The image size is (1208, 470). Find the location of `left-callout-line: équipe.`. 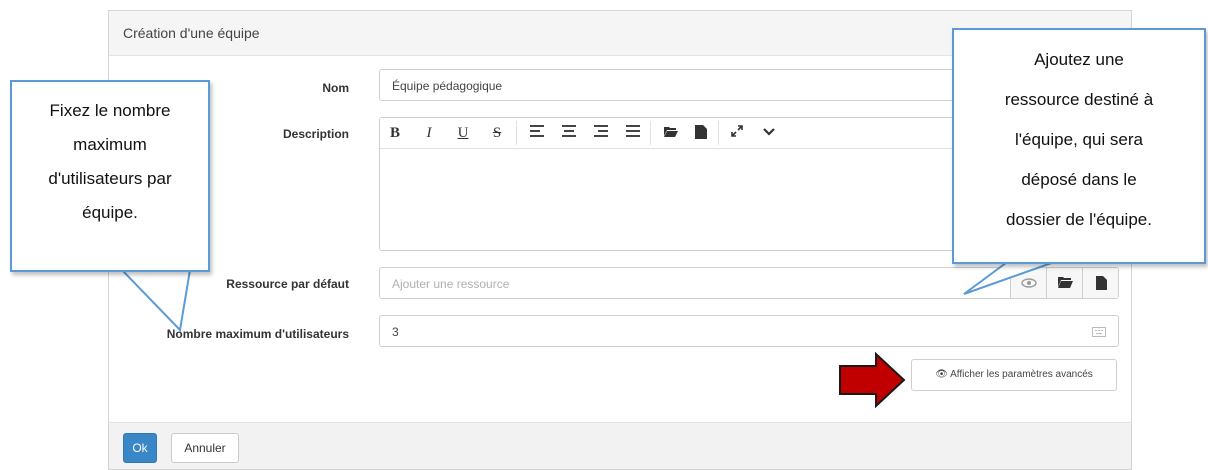

left-callout-line: équipe. is located at coordinates (110, 212).